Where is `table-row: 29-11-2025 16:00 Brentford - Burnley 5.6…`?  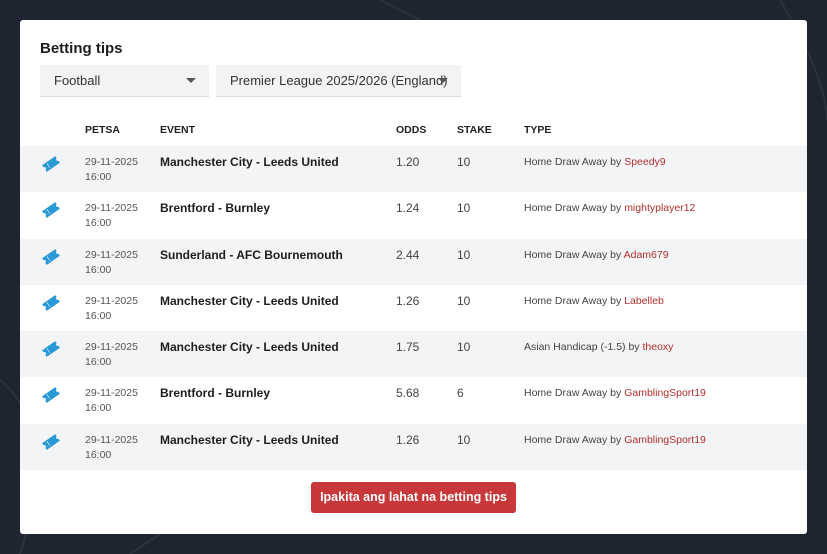 table-row: 29-11-2025 16:00 Brentford - Burnley 5.6… is located at coordinates (413, 400).